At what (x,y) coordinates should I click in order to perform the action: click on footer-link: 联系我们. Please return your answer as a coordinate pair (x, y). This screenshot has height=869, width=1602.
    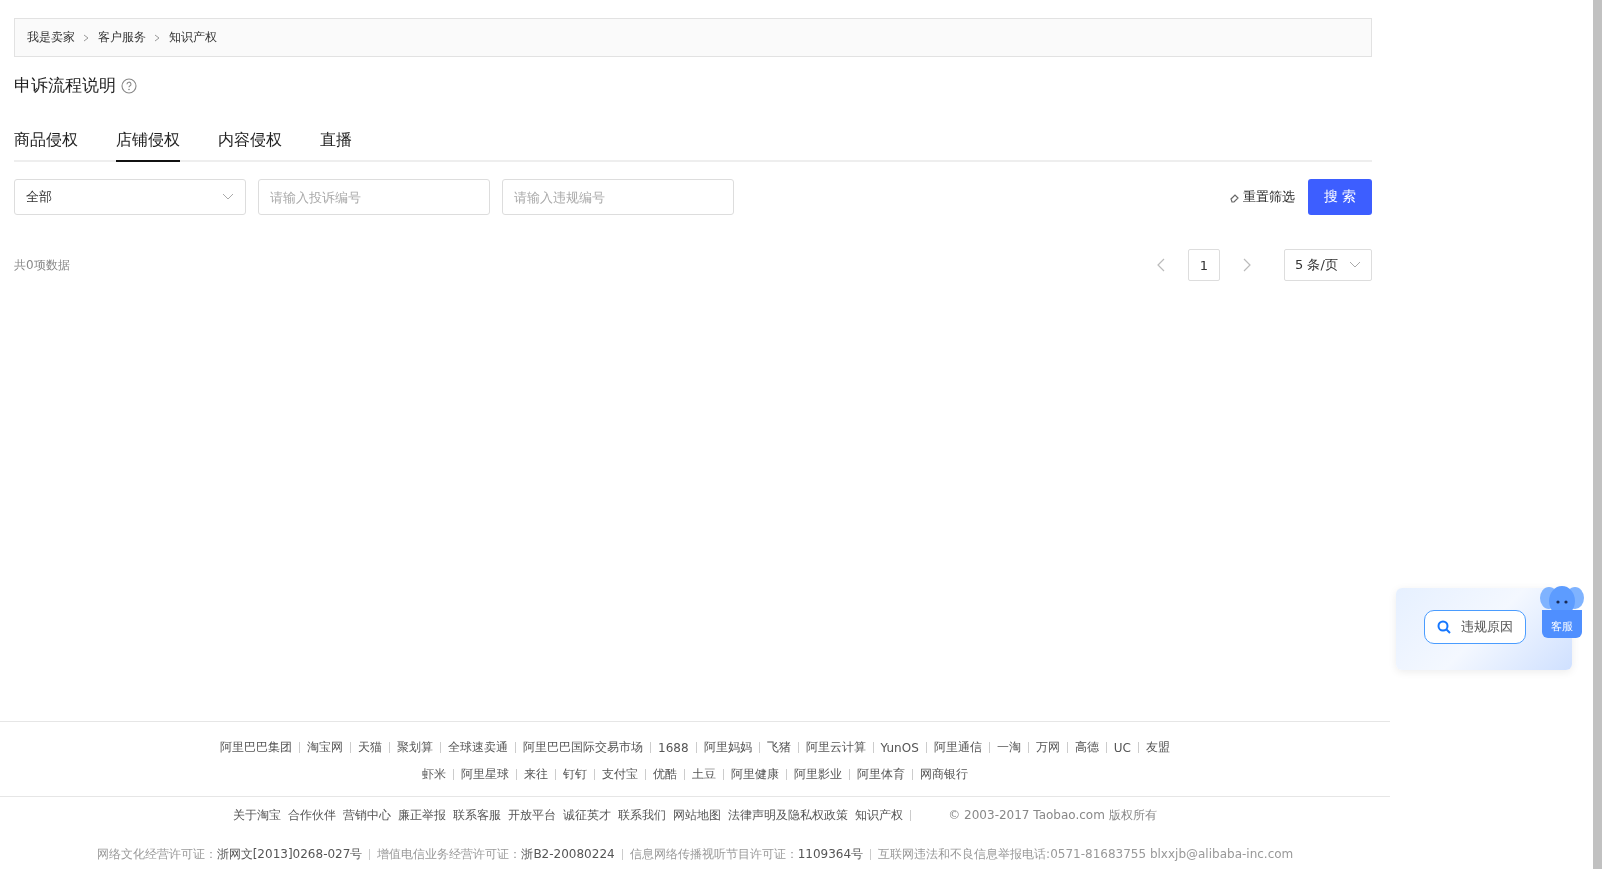
    Looking at the image, I should click on (642, 815).